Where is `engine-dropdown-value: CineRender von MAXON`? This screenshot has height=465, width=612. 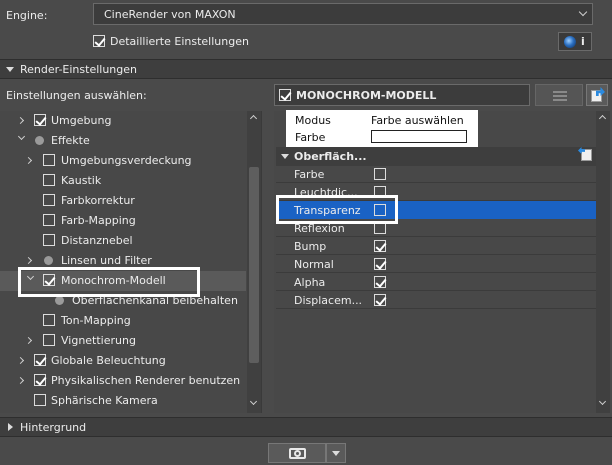
engine-dropdown-value: CineRender von MAXON is located at coordinates (170, 14).